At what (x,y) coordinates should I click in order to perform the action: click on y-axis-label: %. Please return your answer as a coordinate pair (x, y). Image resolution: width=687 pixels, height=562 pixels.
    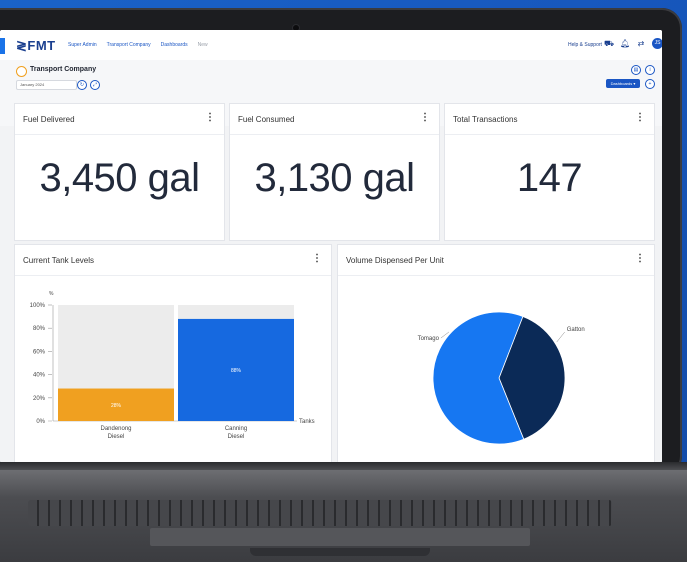
    Looking at the image, I should click on (51, 294).